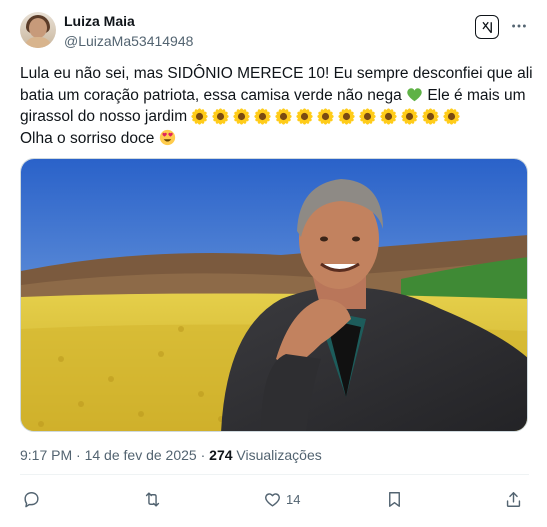 Image resolution: width=547 pixels, height=527 pixels. Describe the element at coordinates (274, 474) in the screenshot. I see `divider` at that location.